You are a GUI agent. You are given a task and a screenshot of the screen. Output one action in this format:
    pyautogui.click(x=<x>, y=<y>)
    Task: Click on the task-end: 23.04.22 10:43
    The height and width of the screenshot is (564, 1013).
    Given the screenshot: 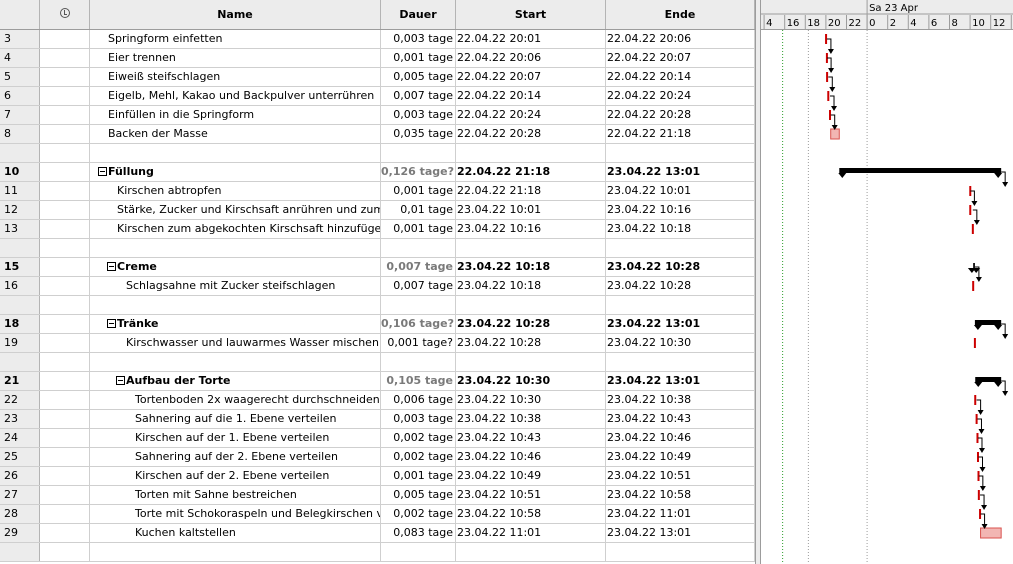 What is the action you would take?
    pyautogui.click(x=680, y=419)
    